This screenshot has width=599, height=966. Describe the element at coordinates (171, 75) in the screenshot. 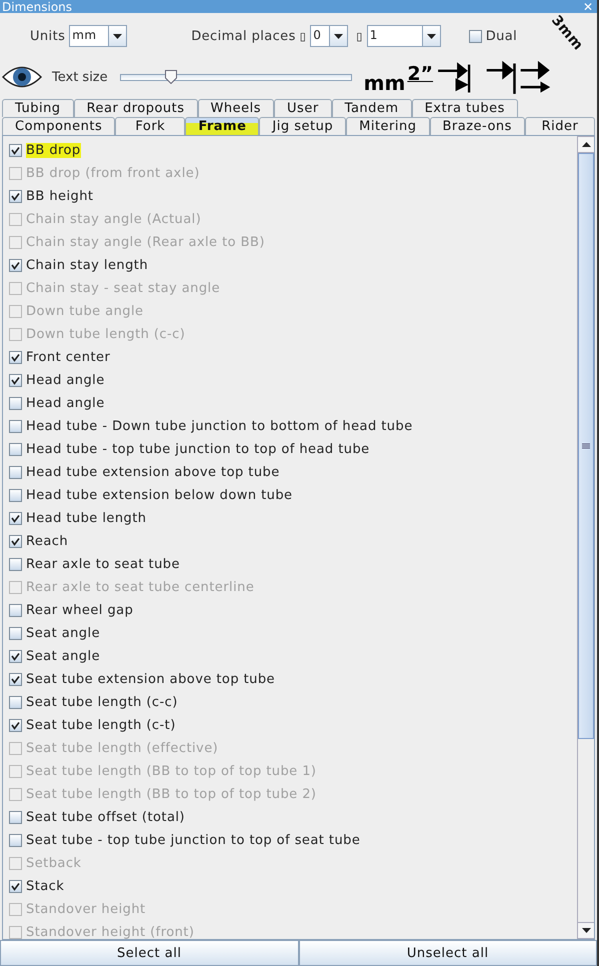

I see `slider-thumb` at that location.